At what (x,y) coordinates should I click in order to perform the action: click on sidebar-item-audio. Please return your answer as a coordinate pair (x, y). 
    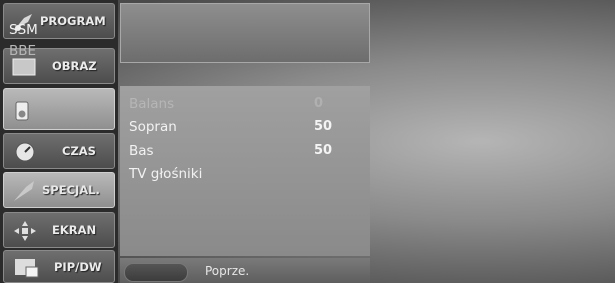
    Looking at the image, I should click on (59, 109).